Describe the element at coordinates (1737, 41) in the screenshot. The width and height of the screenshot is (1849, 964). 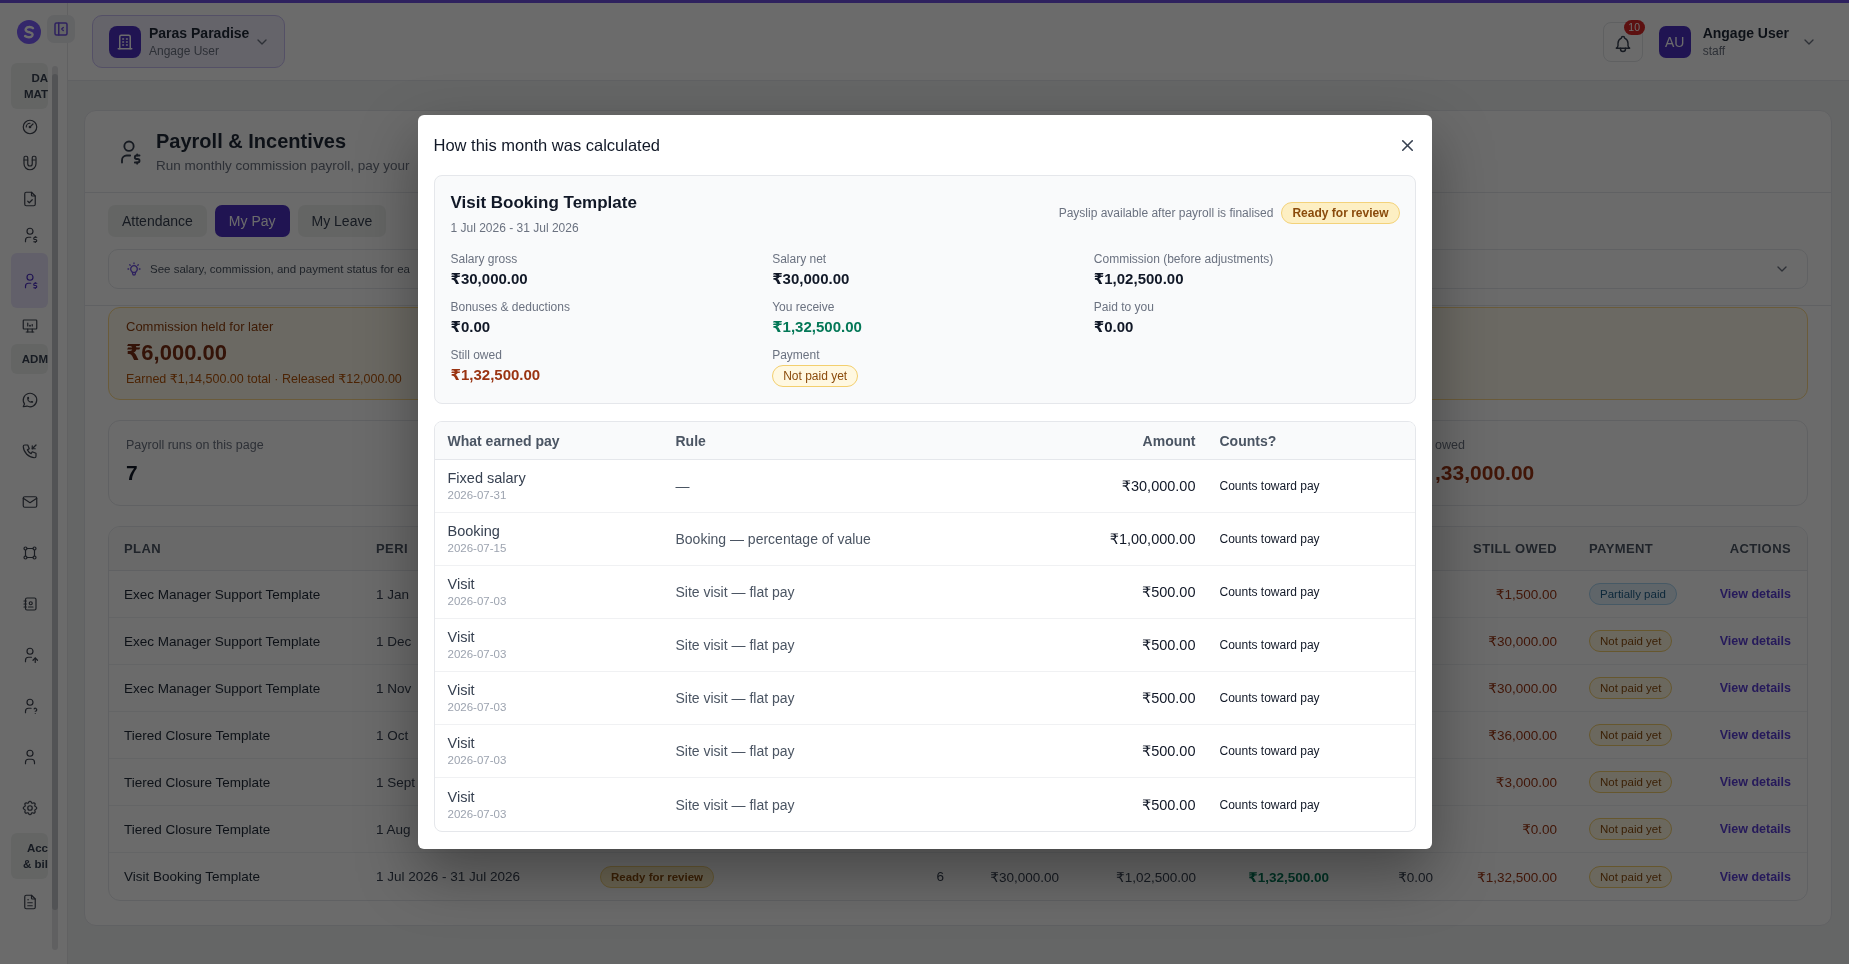
I see `user-menu-button: AU Angage User staff` at that location.